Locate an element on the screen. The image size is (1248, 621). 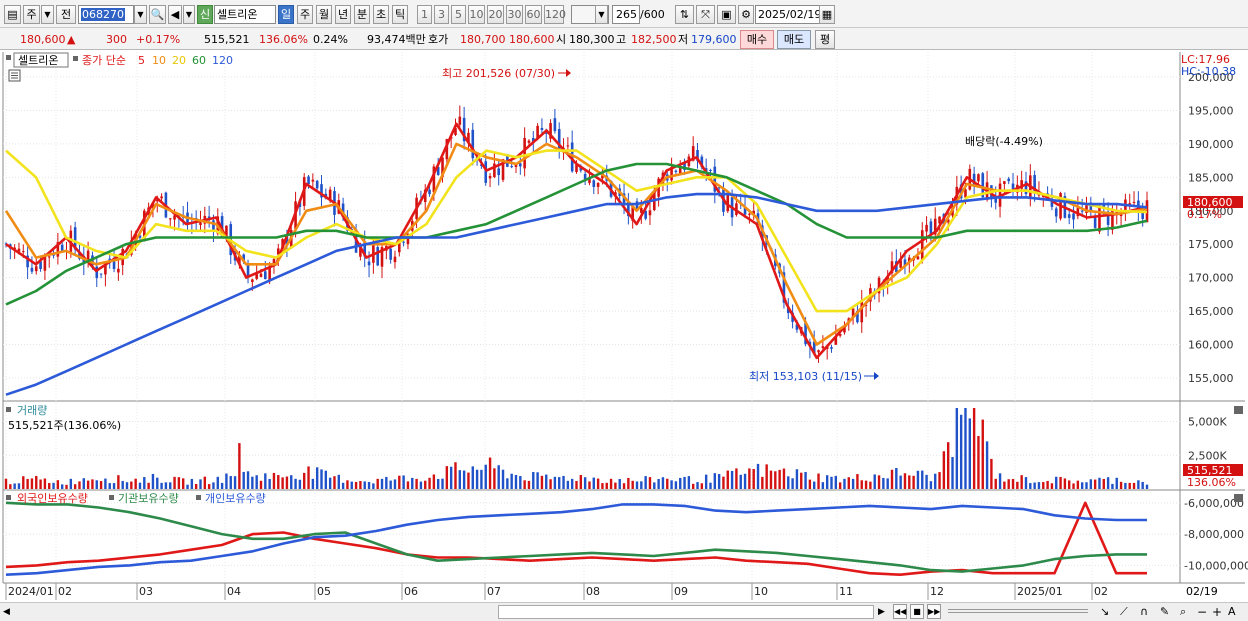
line-tool-icon: ↘ is located at coordinates (1109, 612).